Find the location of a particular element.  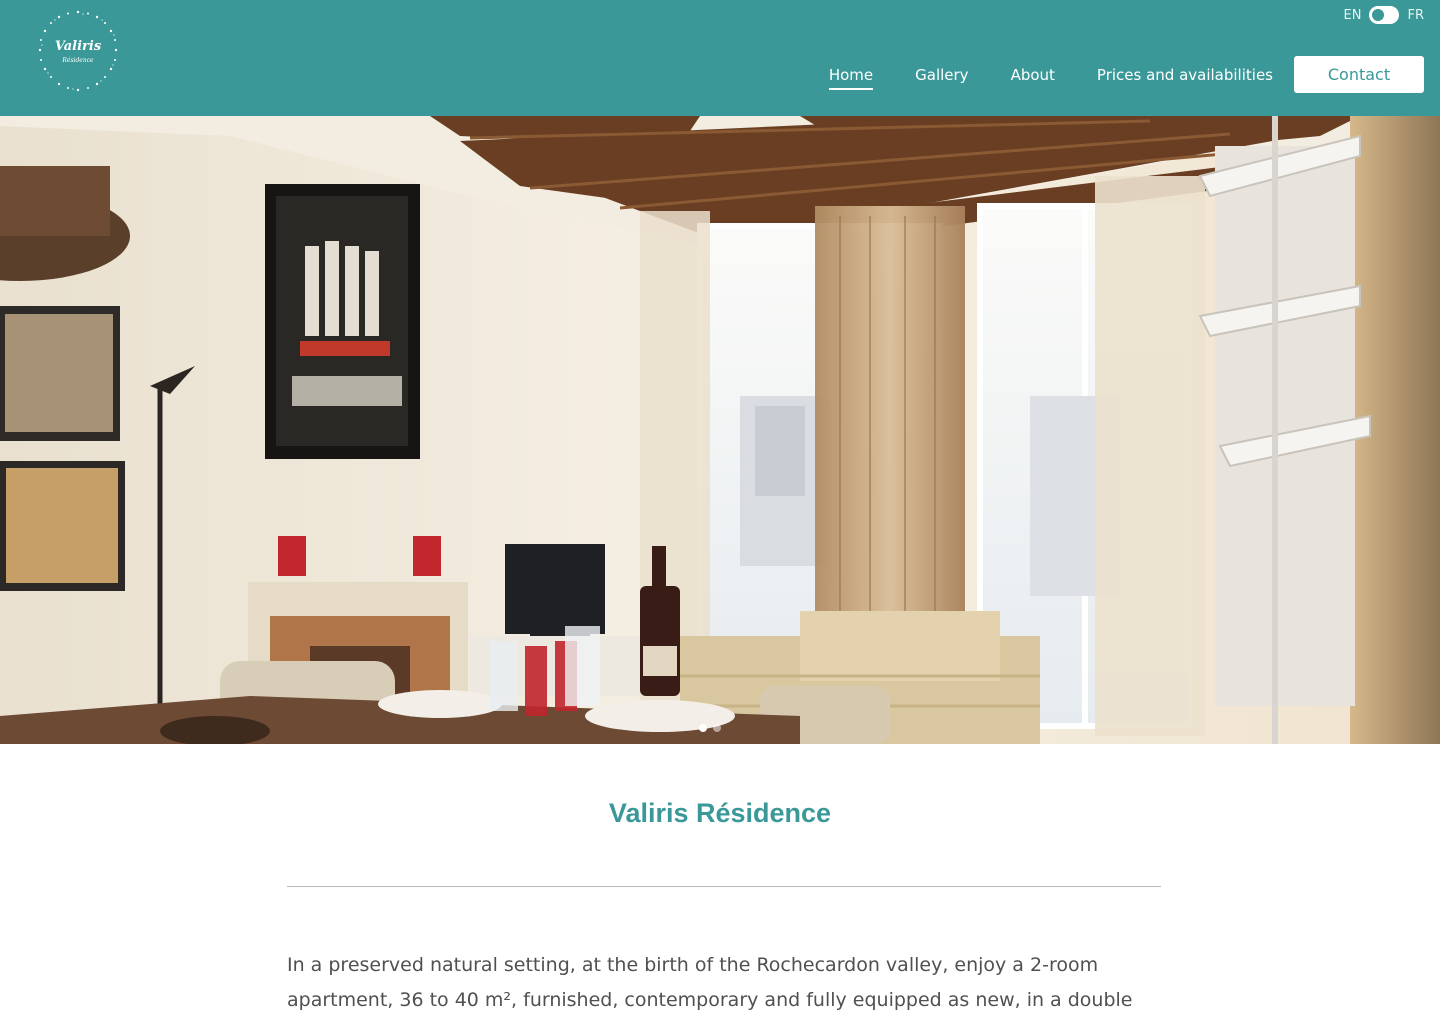

divider is located at coordinates (724, 886).